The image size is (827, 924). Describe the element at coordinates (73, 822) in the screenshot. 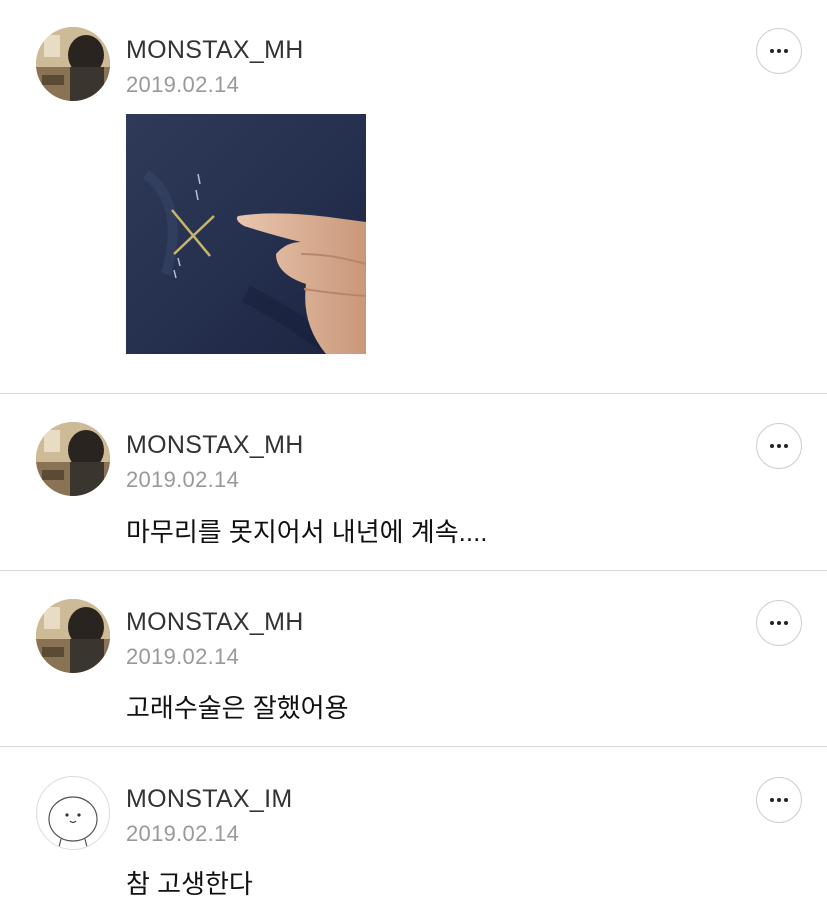

I see `cartoon-avatar-icon` at that location.